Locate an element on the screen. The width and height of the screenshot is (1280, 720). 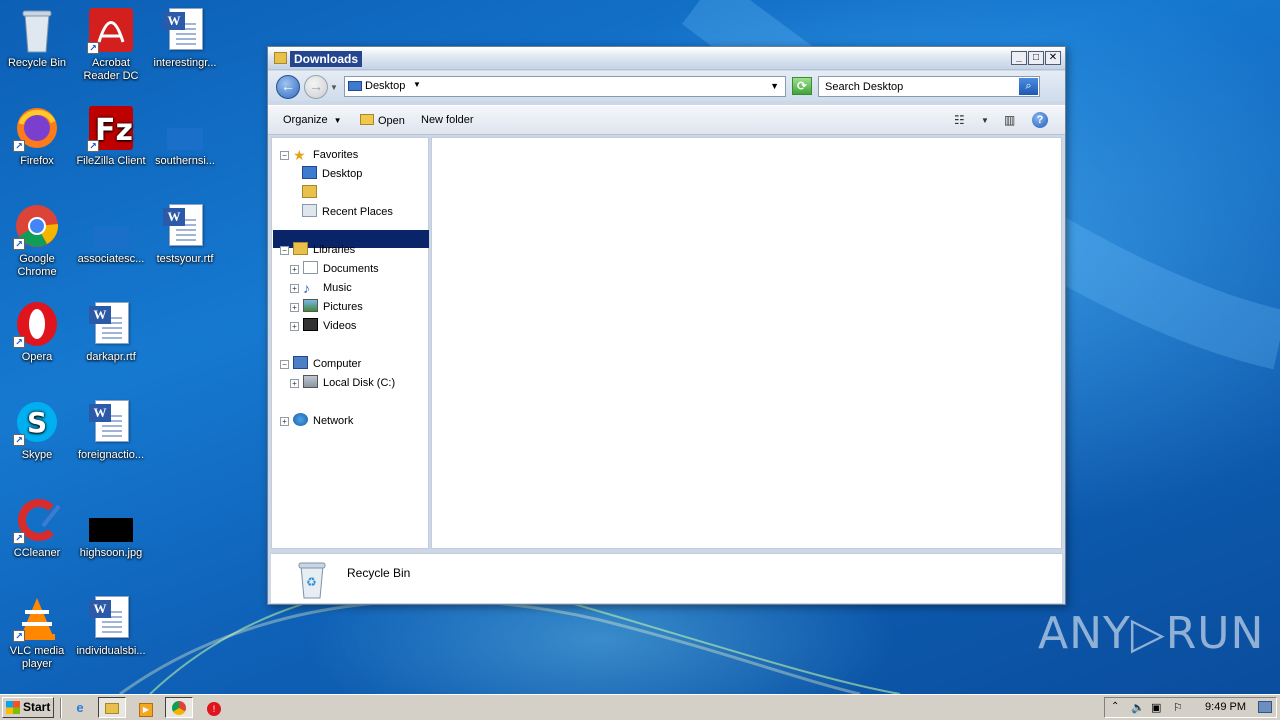
word-document-icon: W is located at coordinates (111, 618).